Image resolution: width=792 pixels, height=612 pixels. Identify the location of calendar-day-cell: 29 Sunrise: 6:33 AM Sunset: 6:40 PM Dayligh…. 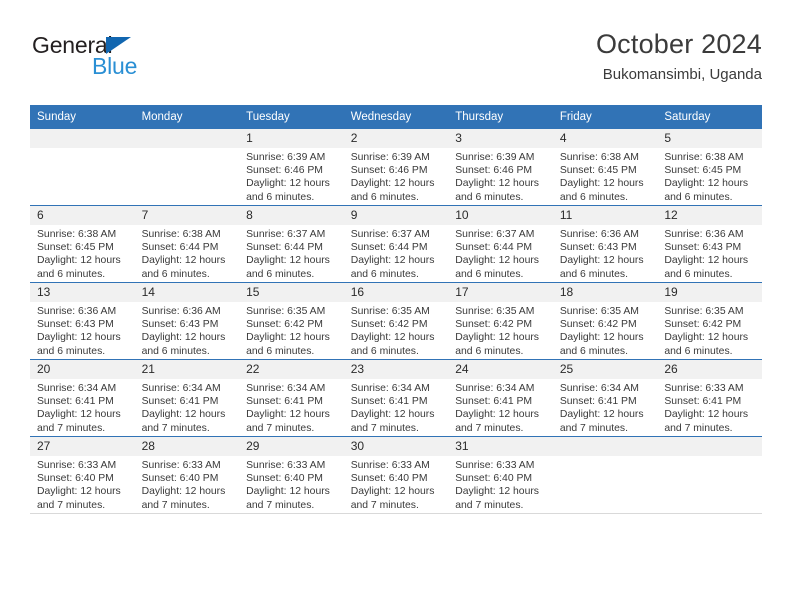
(291, 475).